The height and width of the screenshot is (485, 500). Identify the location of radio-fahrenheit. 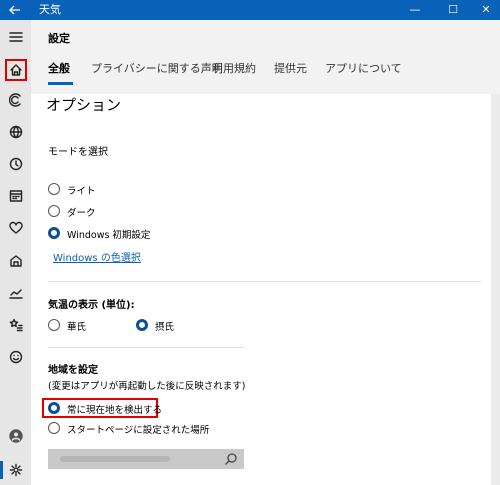
(54, 325).